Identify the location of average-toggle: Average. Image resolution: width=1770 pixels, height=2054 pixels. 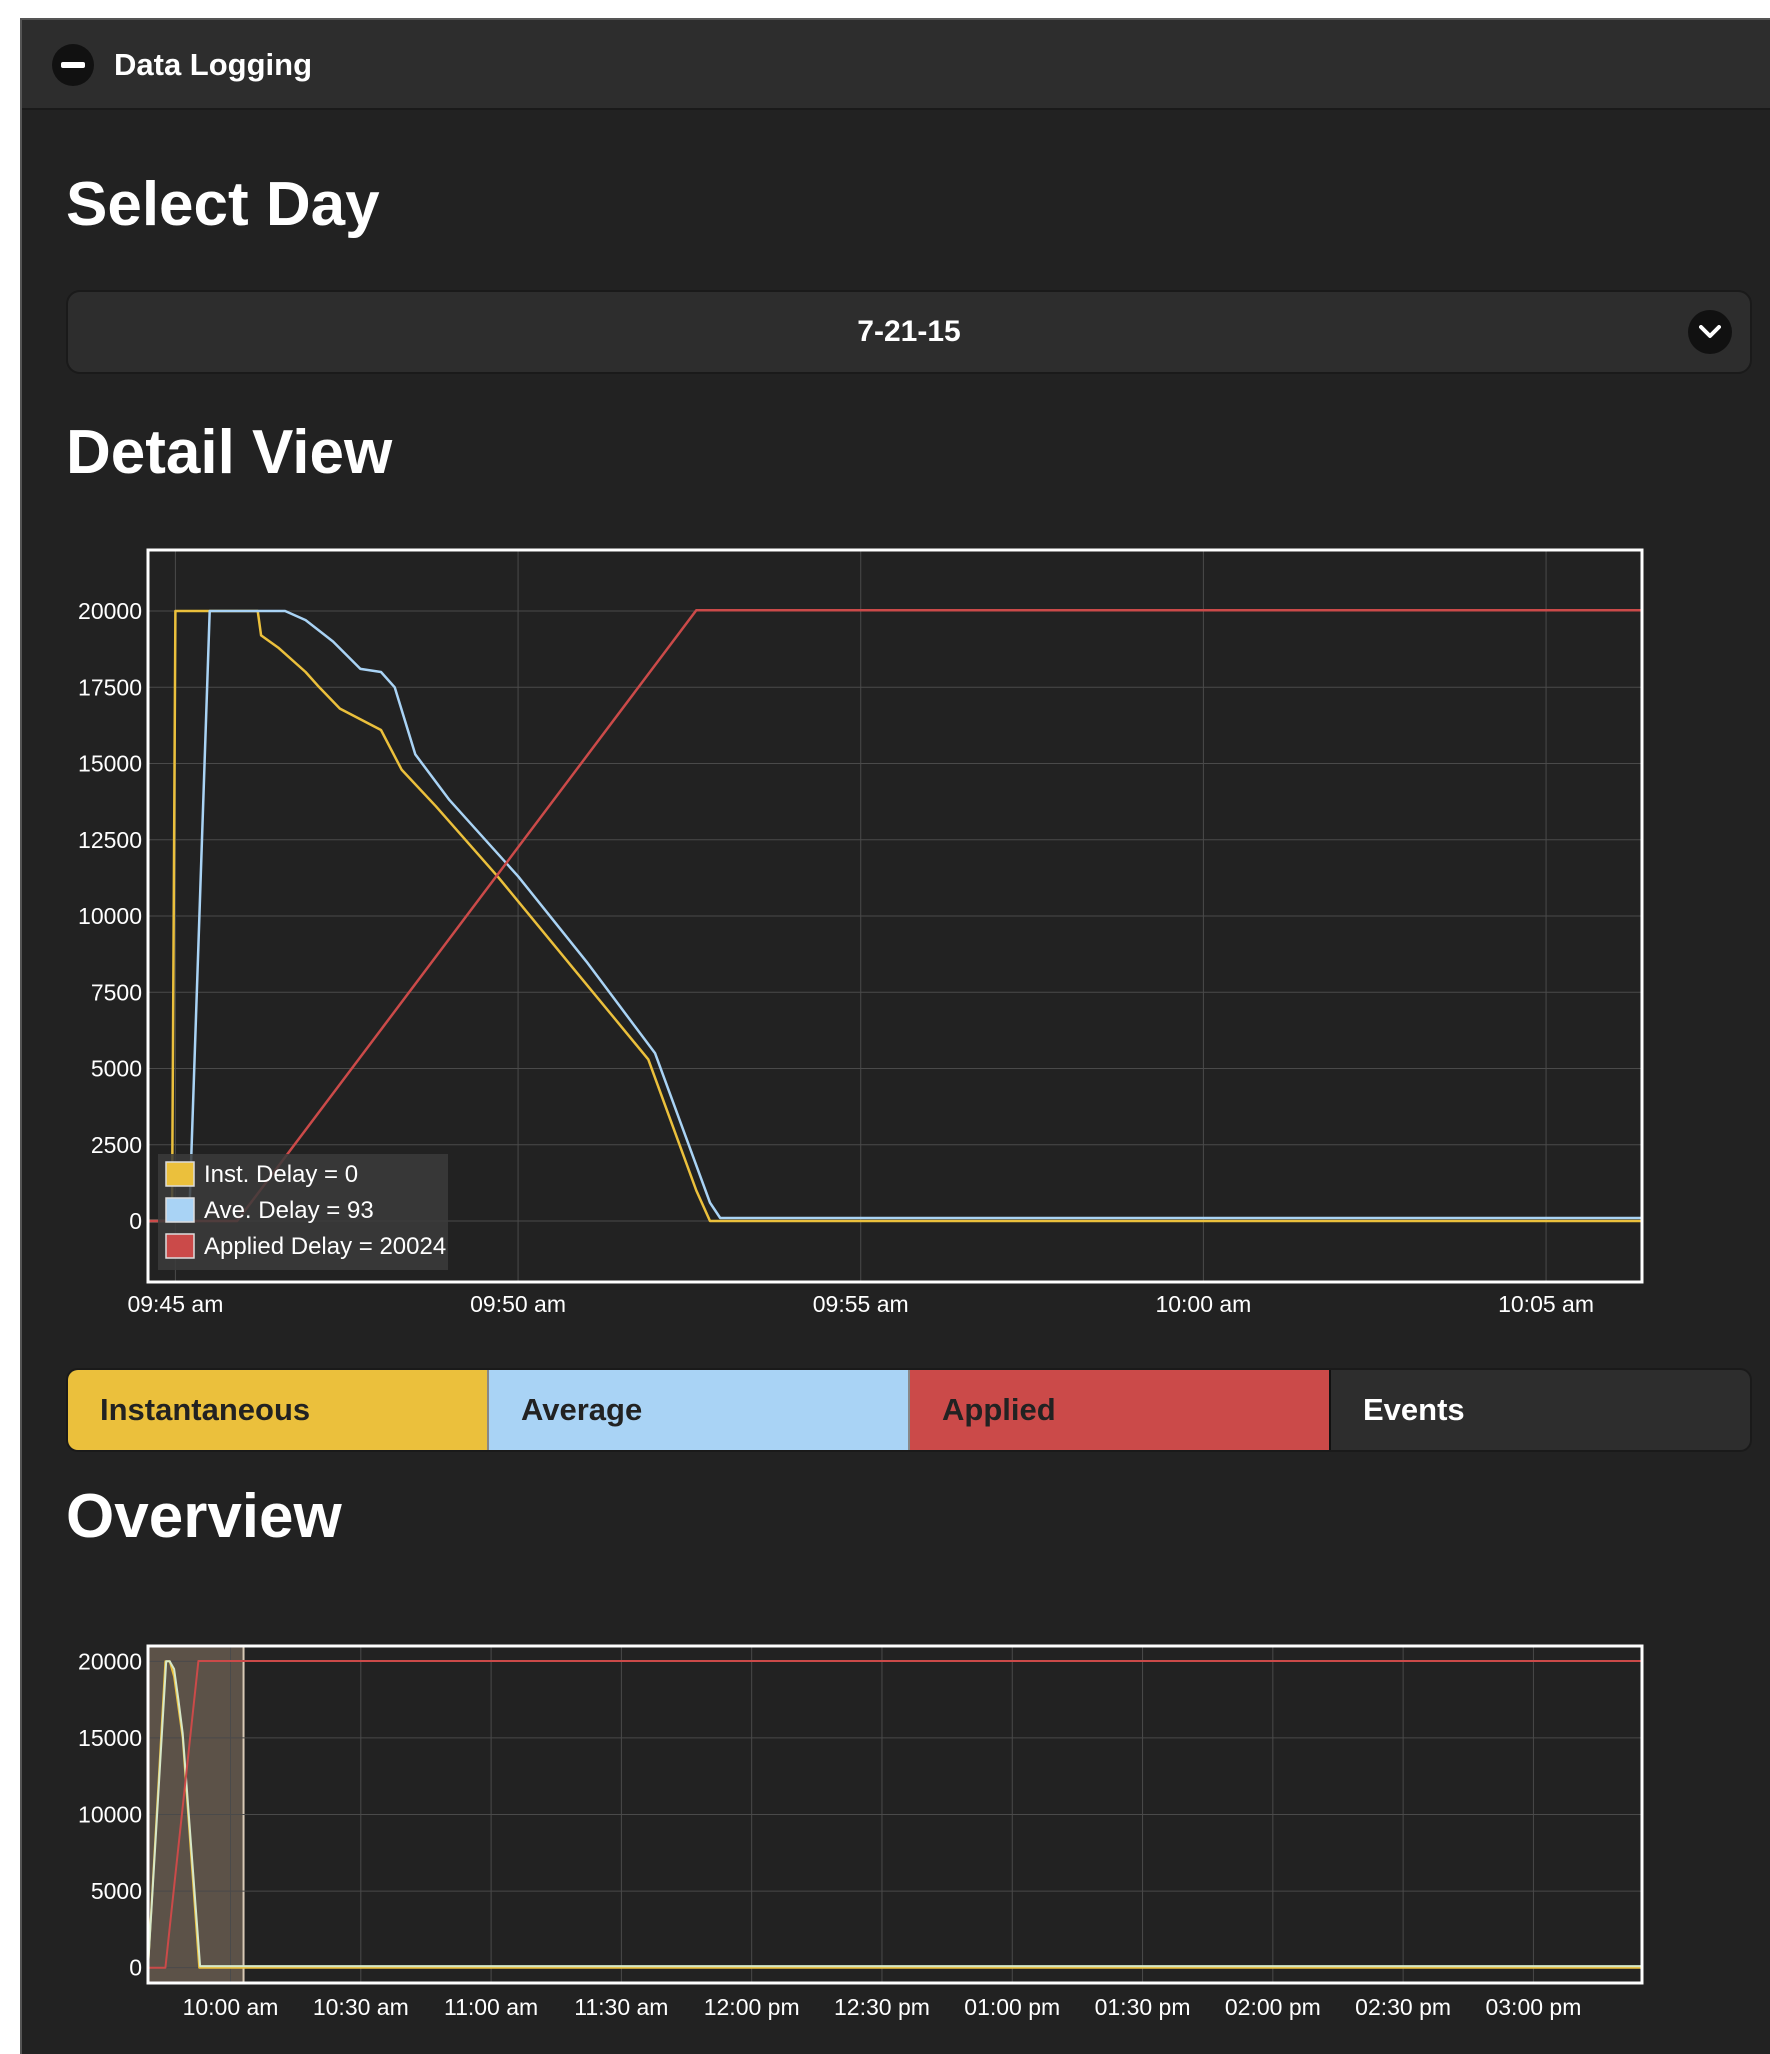
(697, 1410).